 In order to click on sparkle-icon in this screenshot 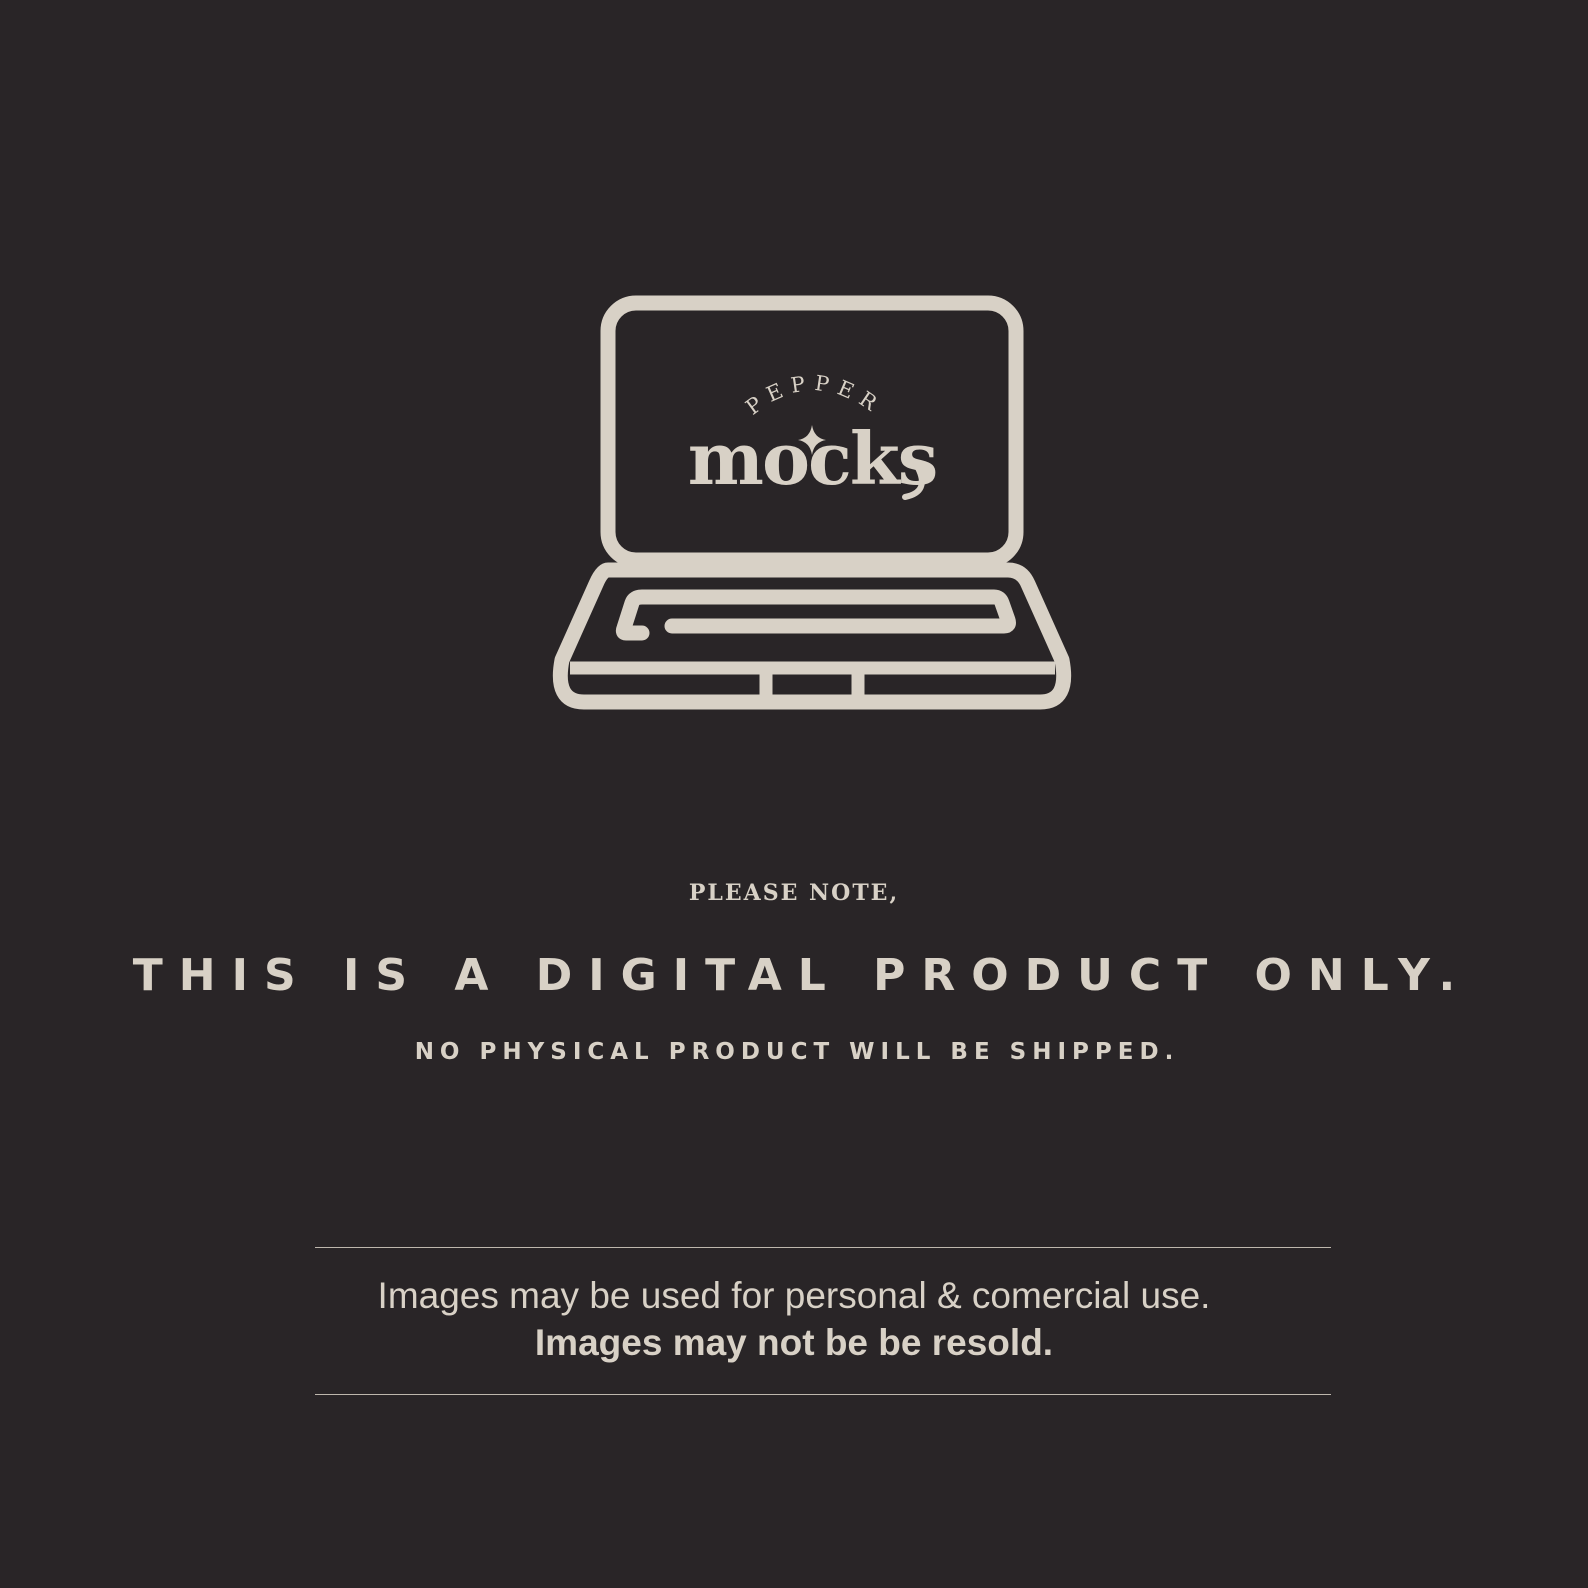, I will do `click(812, 440)`.